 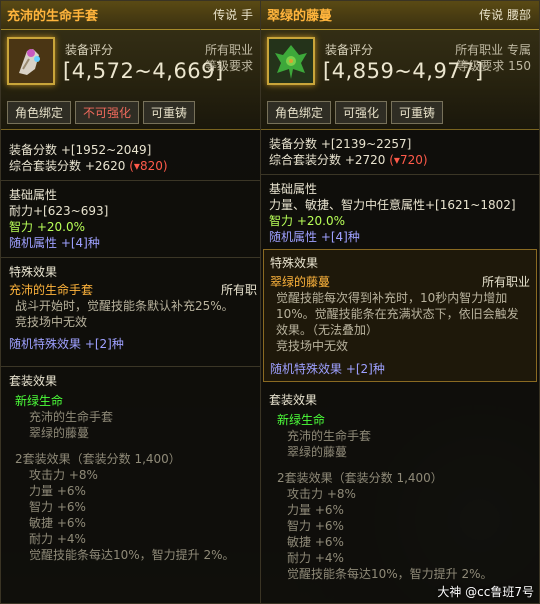 I want to click on item-title: 翠绿的藤蔓, so click(x=300, y=16).